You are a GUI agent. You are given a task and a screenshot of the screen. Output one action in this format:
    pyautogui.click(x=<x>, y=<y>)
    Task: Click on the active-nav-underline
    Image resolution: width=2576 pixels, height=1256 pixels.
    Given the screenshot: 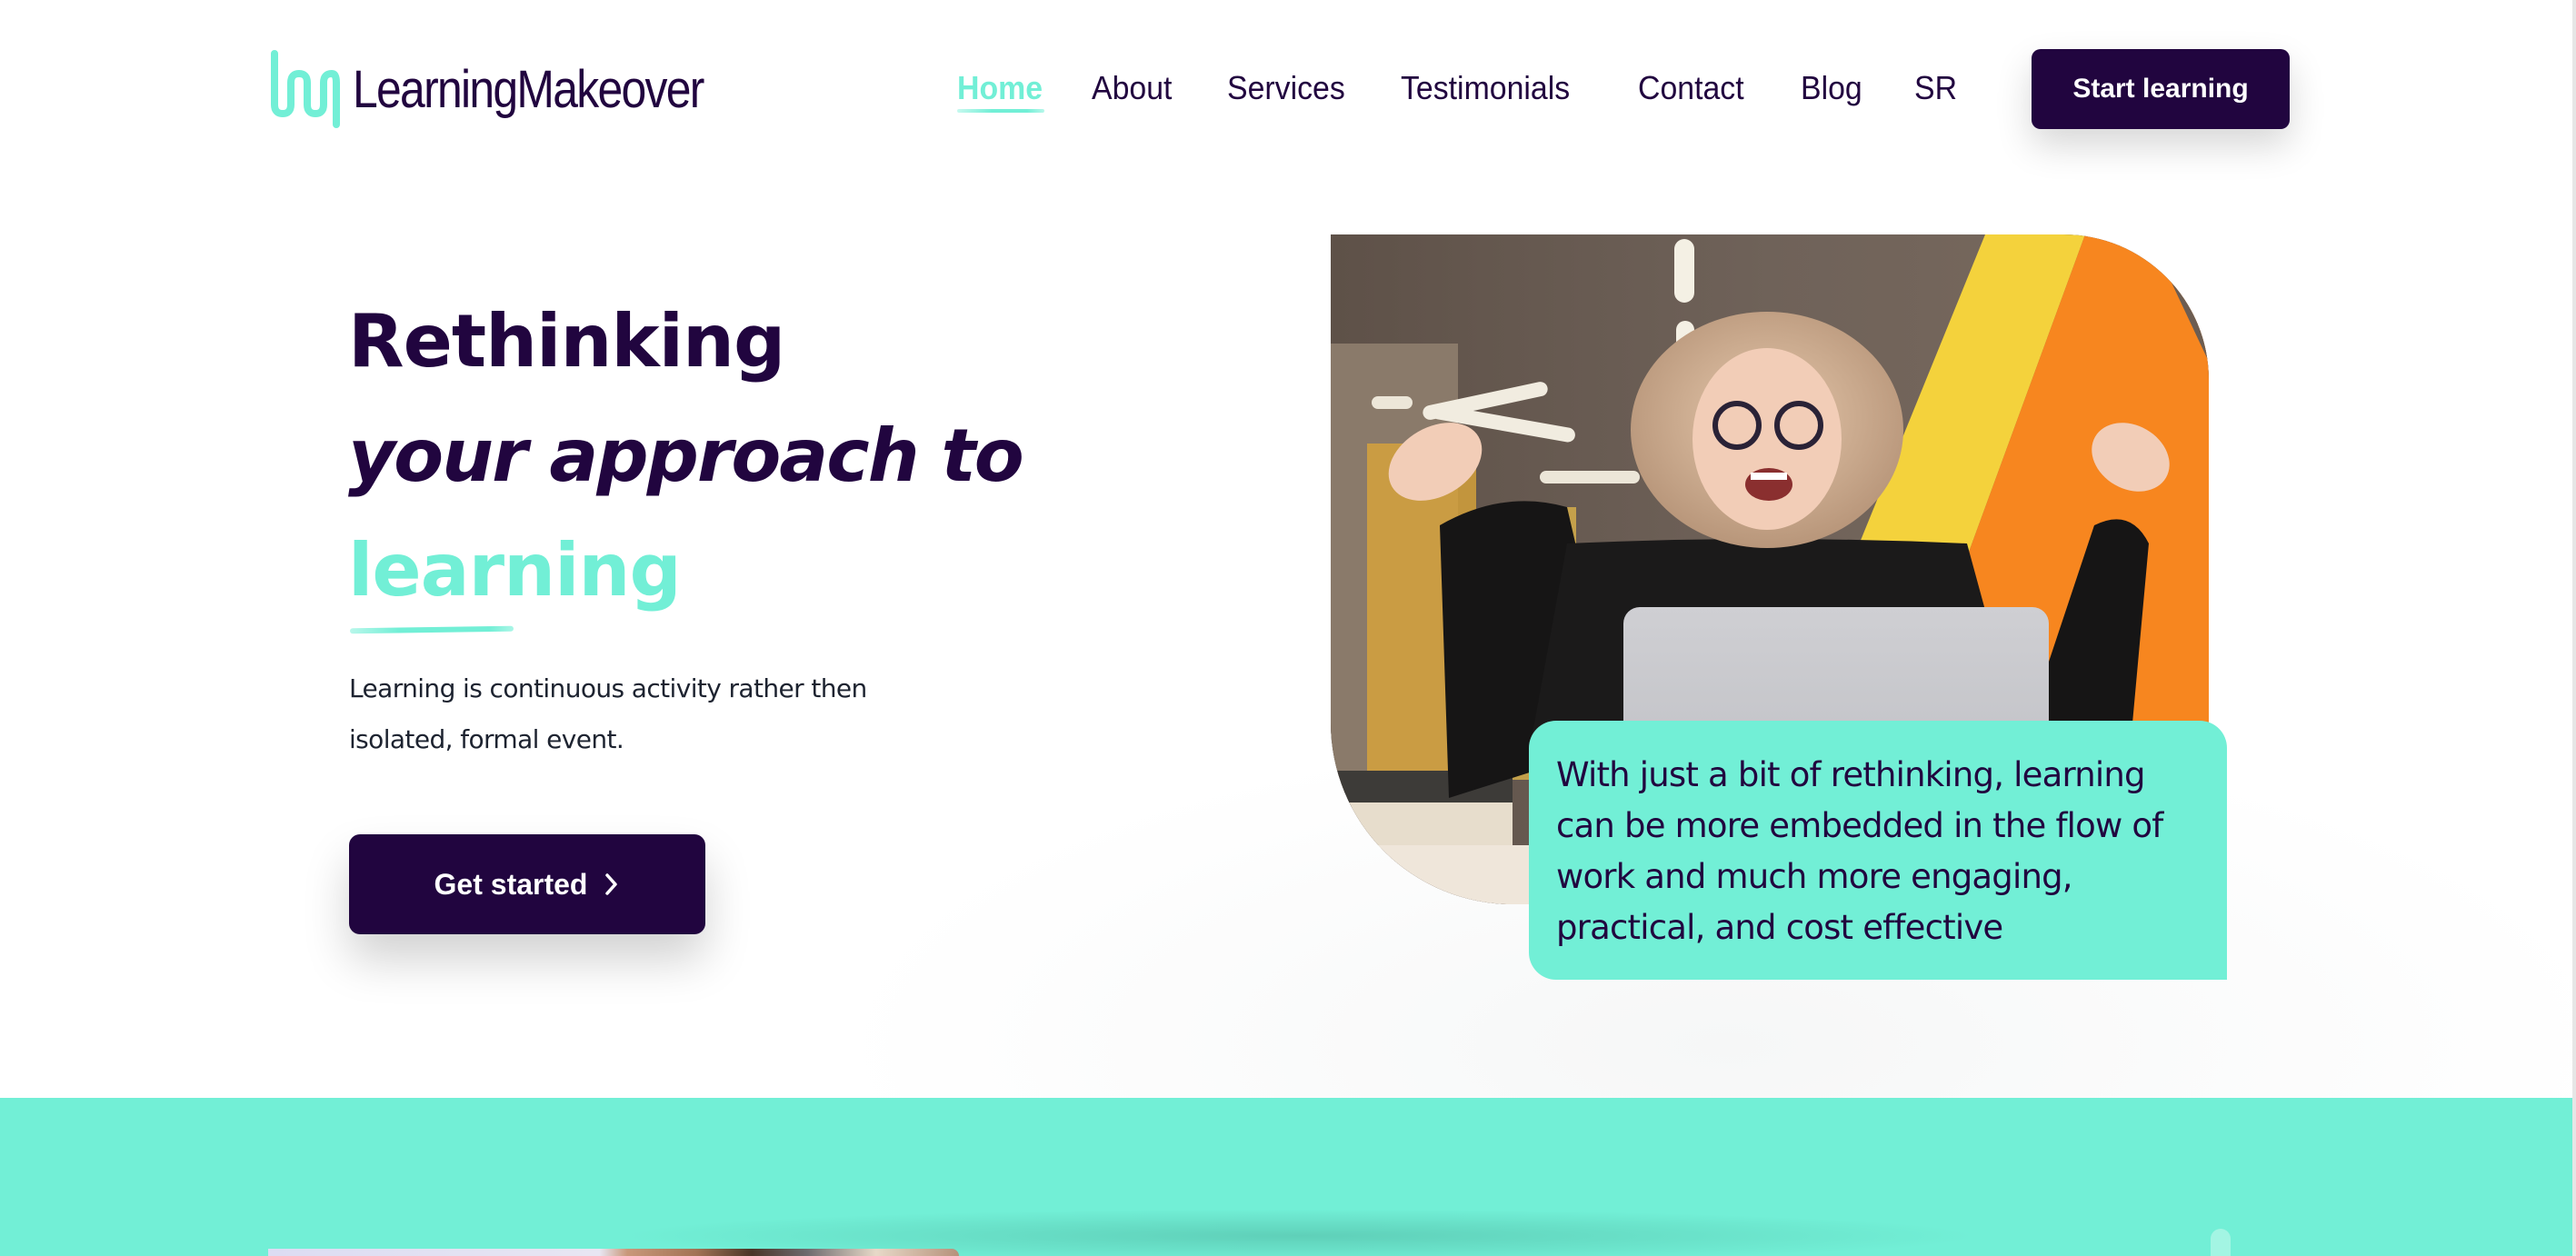 What is the action you would take?
    pyautogui.click(x=1000, y=111)
    